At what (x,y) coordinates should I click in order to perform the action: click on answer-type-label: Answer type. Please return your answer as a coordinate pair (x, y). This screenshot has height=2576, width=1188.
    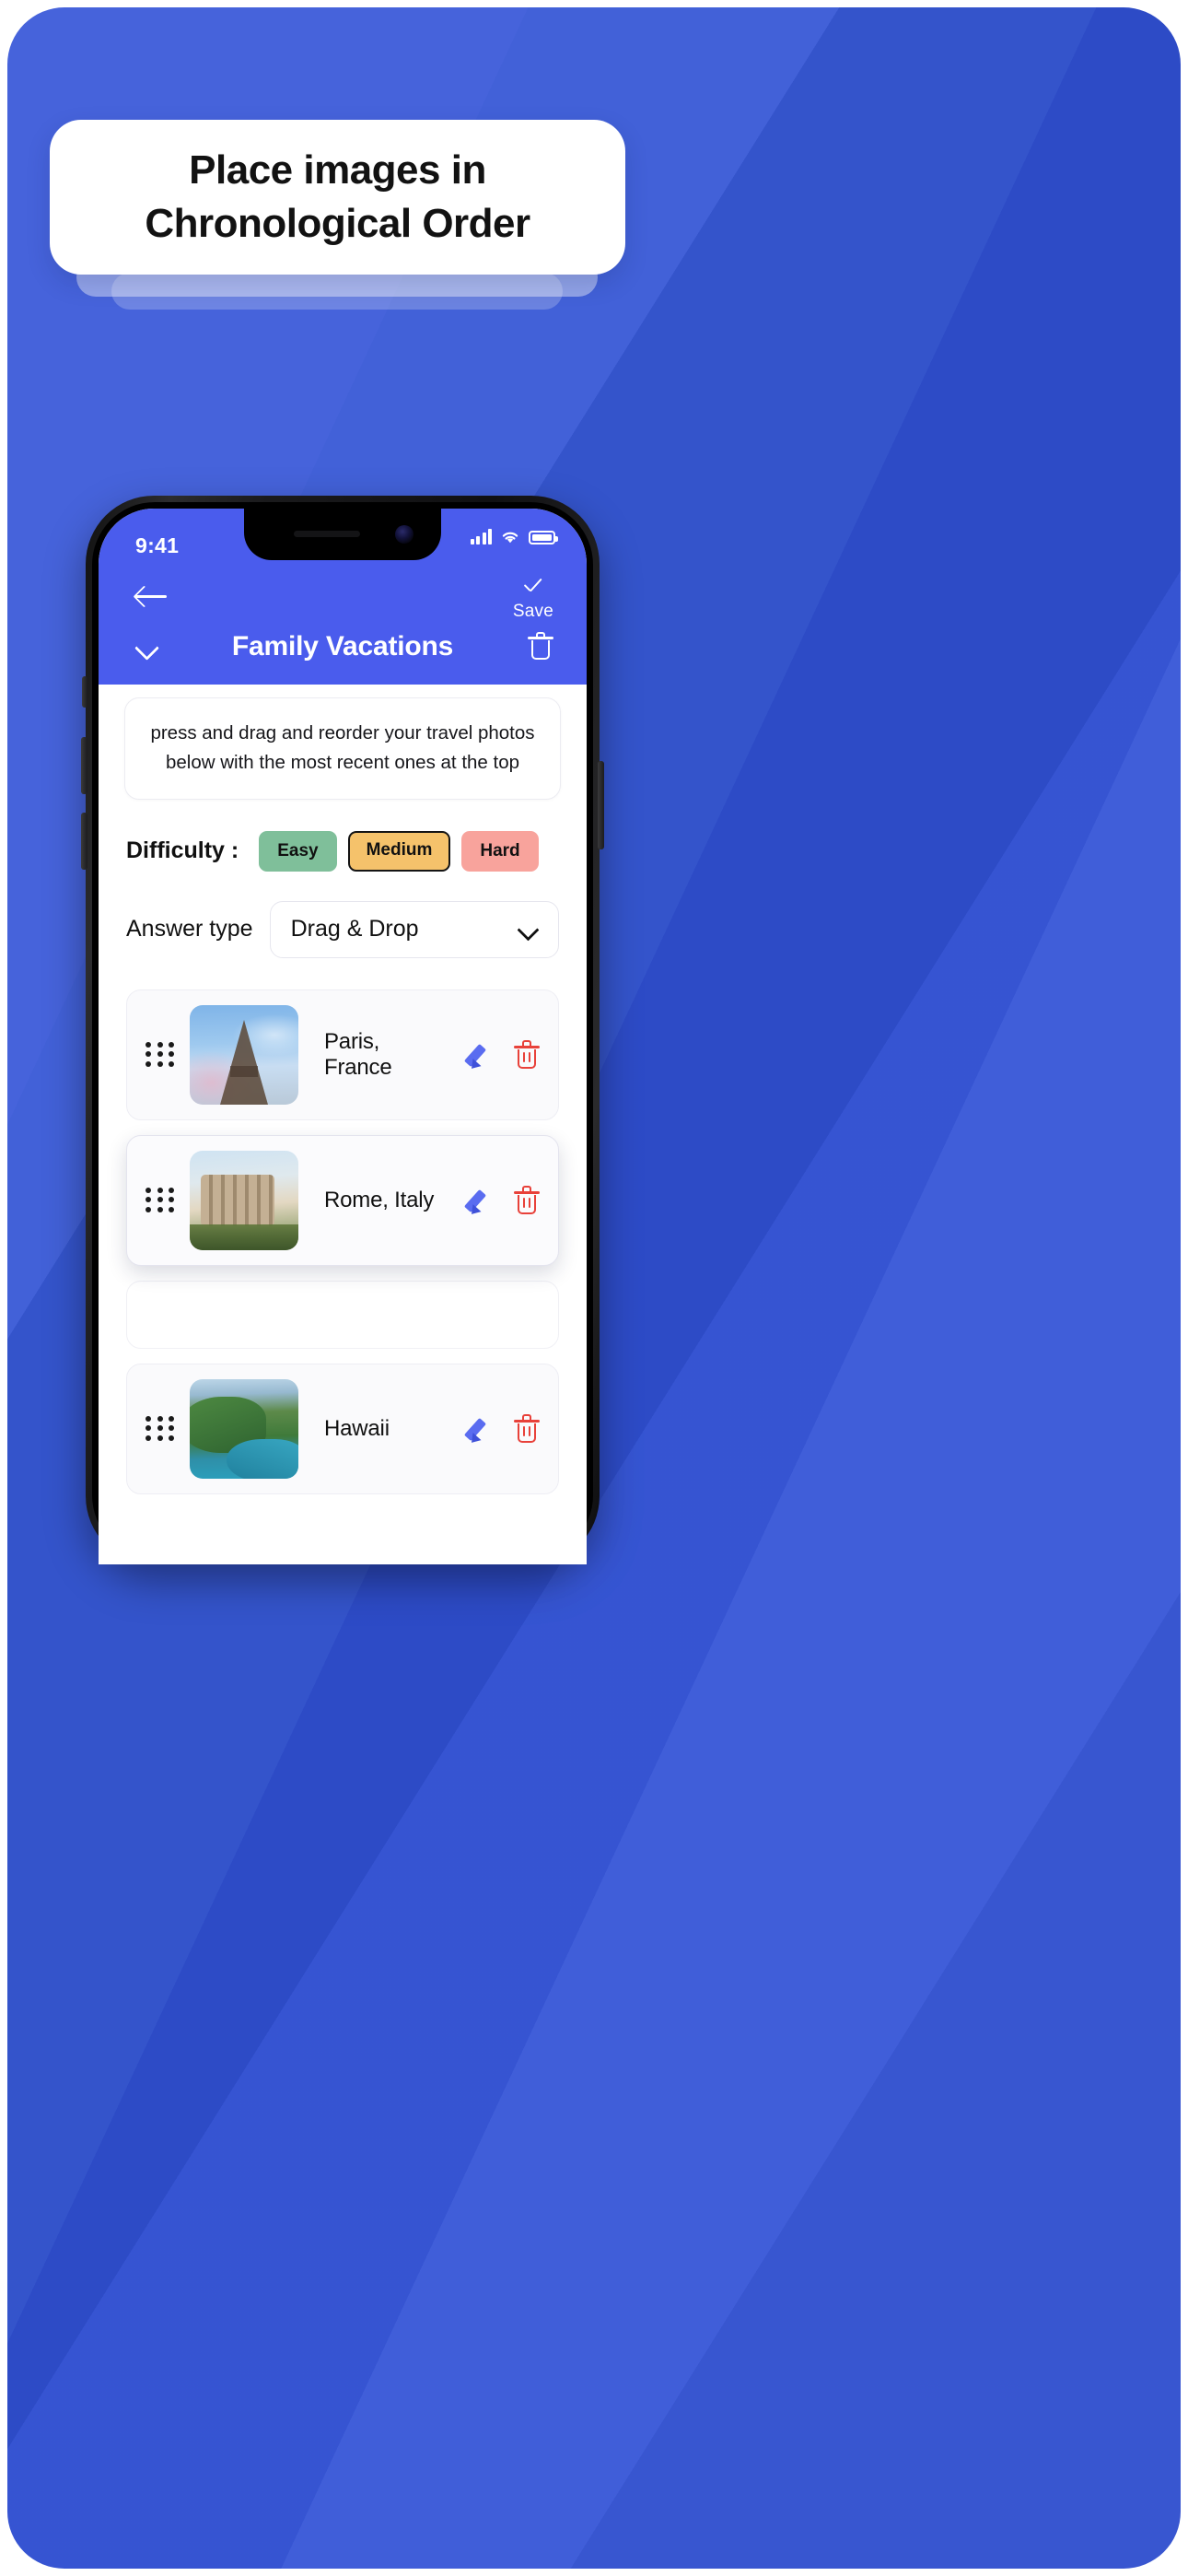
    Looking at the image, I should click on (189, 929).